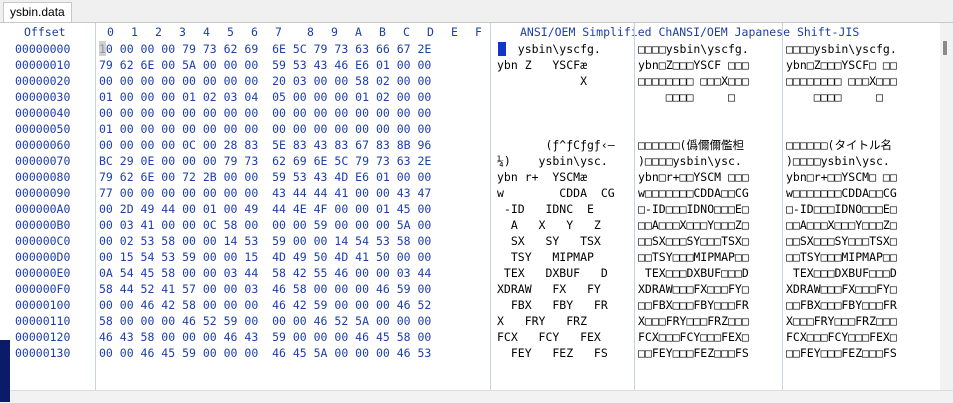 Image resolution: width=953 pixels, height=403 pixels. What do you see at coordinates (841, 273) in the screenshot?
I see `row-shiftjis: TEX□□□DXBUF□□□D` at bounding box center [841, 273].